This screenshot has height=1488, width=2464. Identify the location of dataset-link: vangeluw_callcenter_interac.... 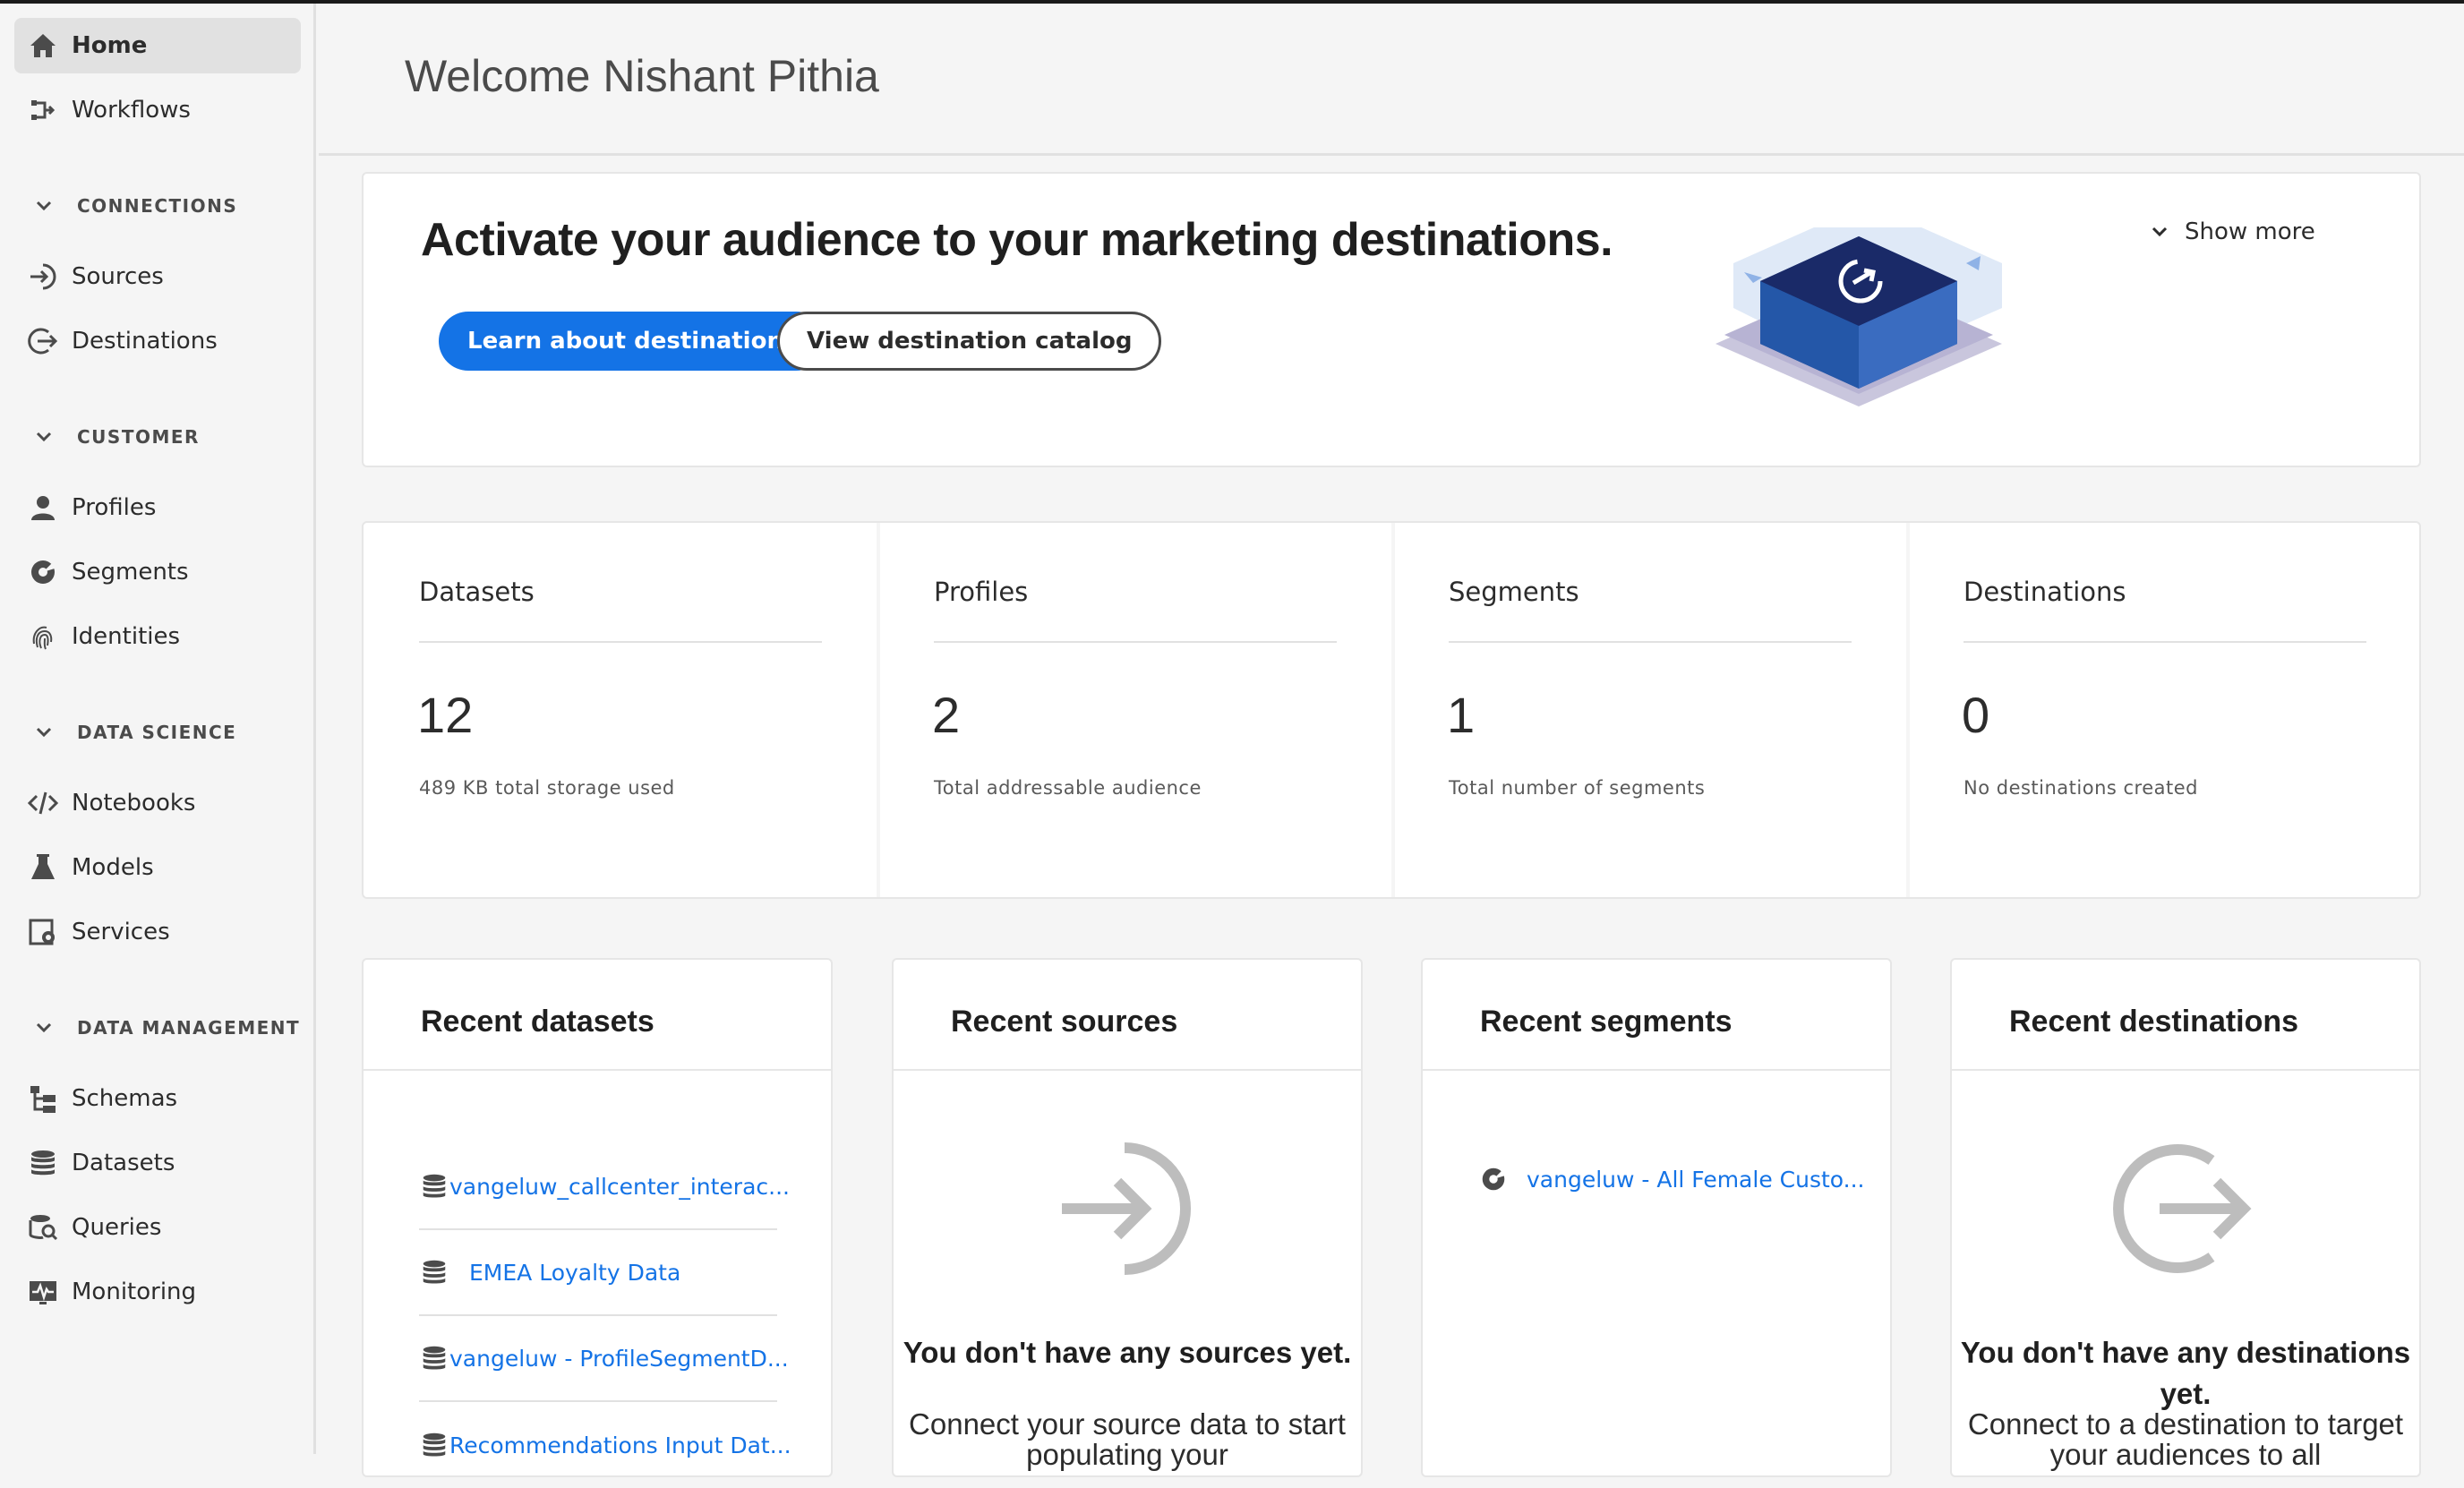
(619, 1187).